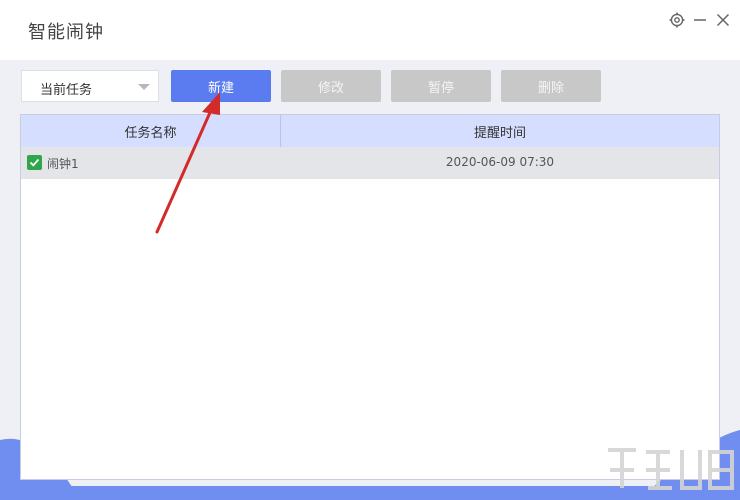 Image resolution: width=740 pixels, height=500 pixels. Describe the element at coordinates (370, 30) in the screenshot. I see `title-bar: 智能闹钟` at that location.